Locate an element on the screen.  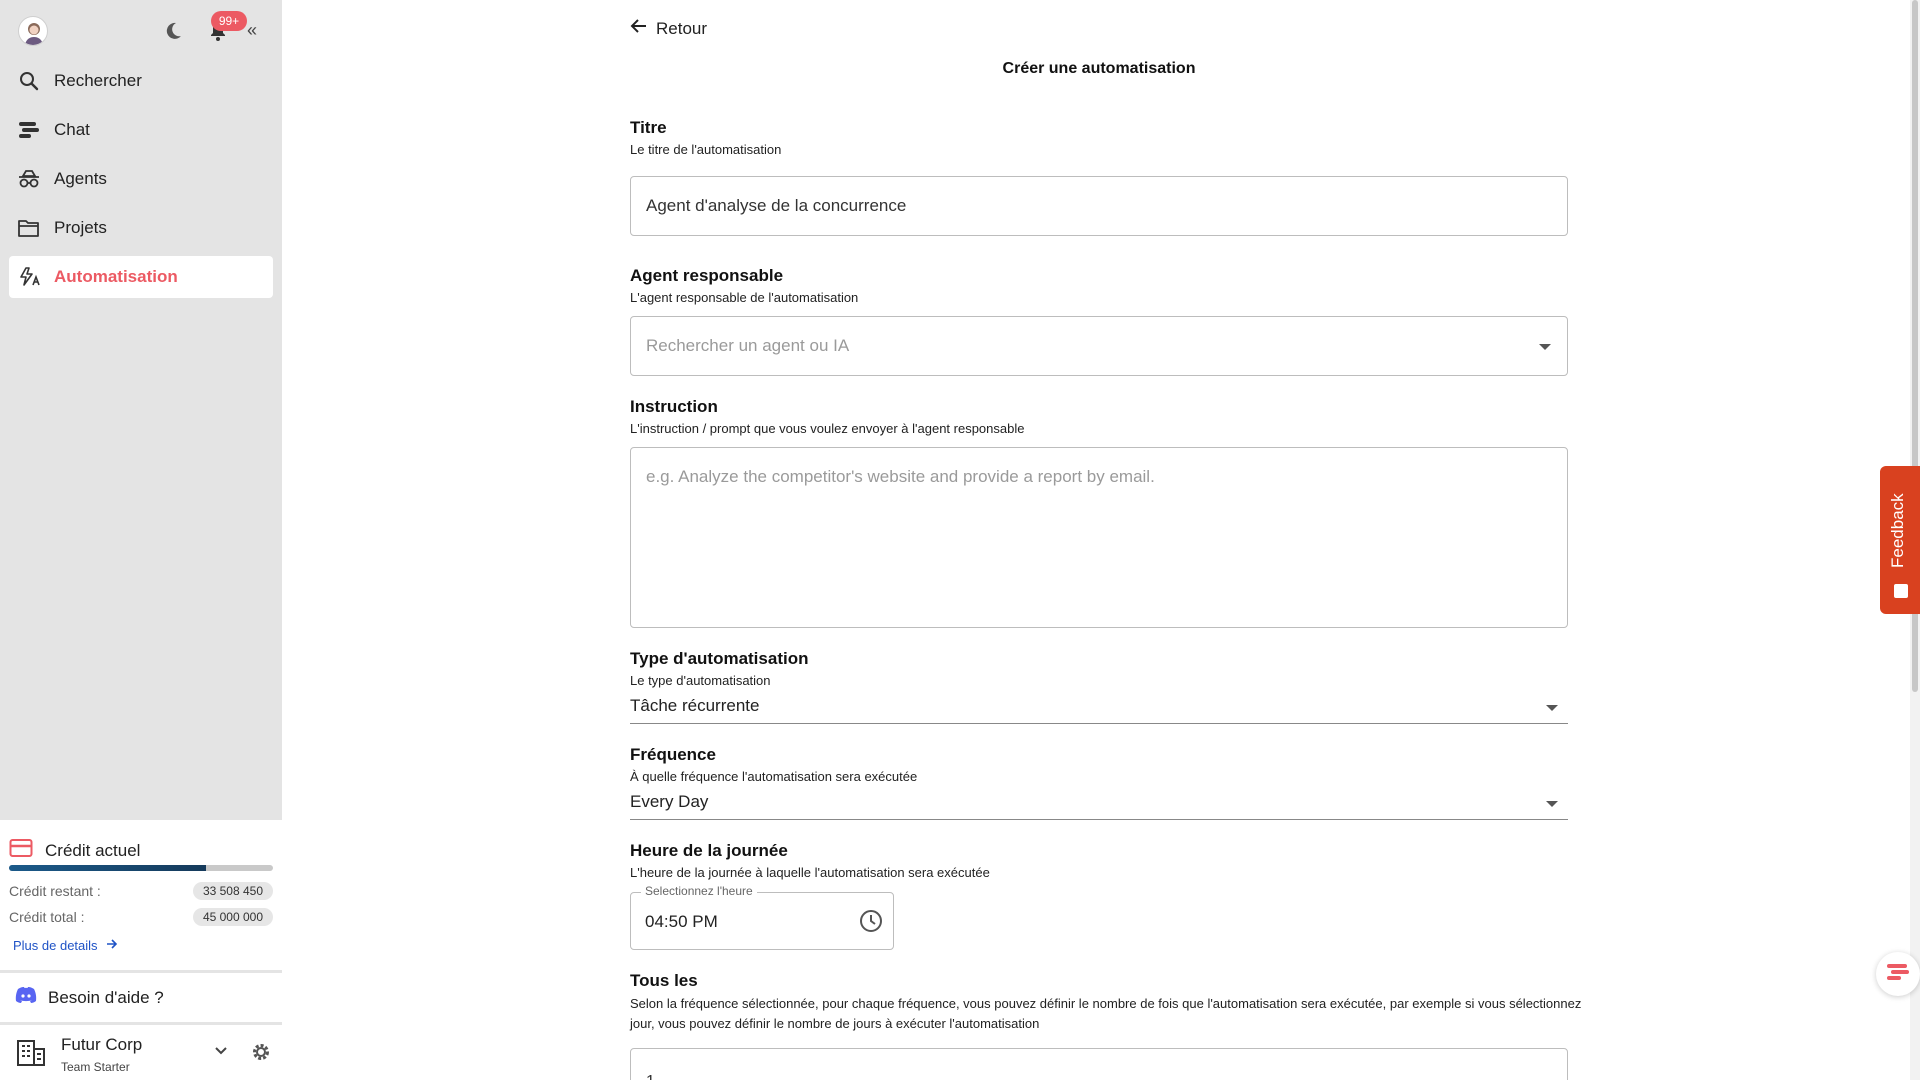
credit-card-icon is located at coordinates (21, 850).